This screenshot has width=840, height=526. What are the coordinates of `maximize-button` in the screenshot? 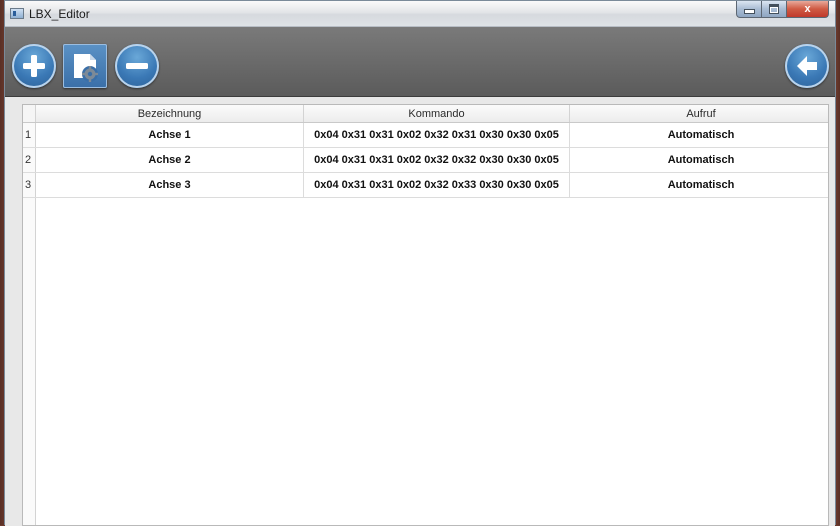 It's located at (774, 9).